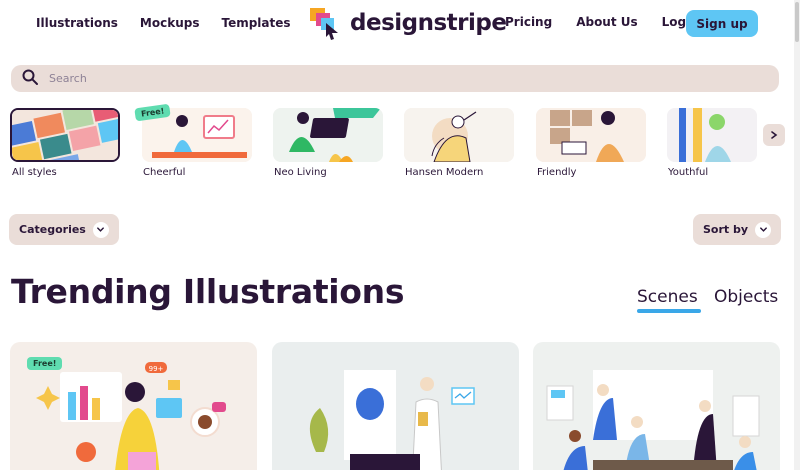 Image resolution: width=800 pixels, height=470 pixels. What do you see at coordinates (164, 172) in the screenshot?
I see `style-label-cheerful: Cheerful` at bounding box center [164, 172].